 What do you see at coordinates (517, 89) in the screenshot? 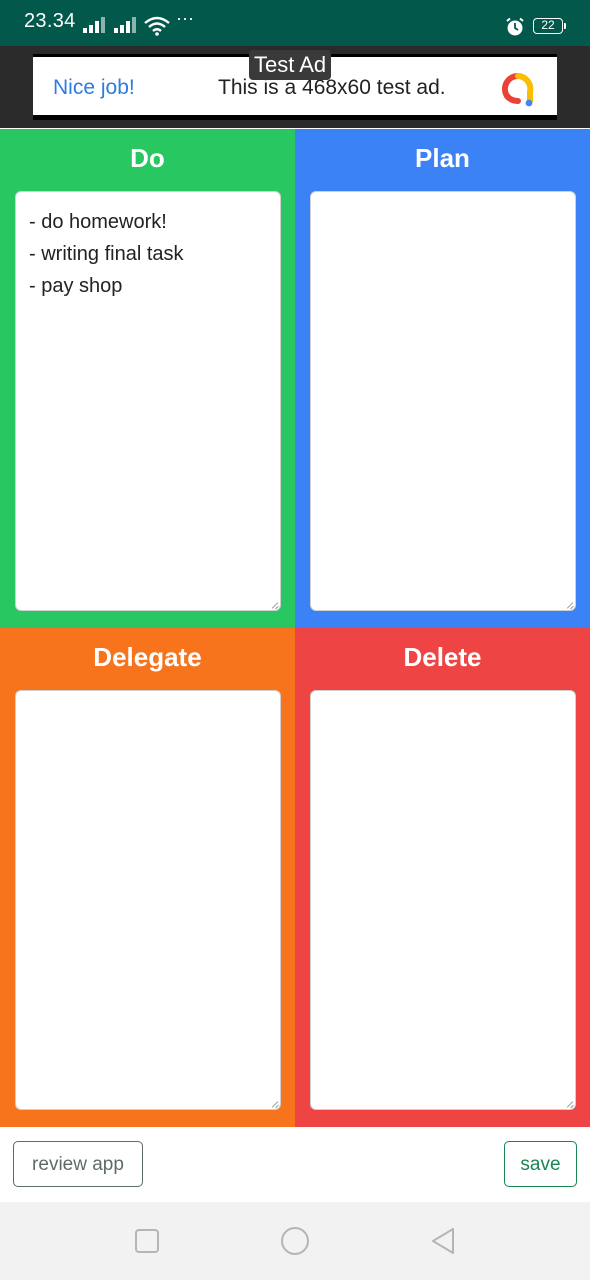
I see `ad-logo-icon` at bounding box center [517, 89].